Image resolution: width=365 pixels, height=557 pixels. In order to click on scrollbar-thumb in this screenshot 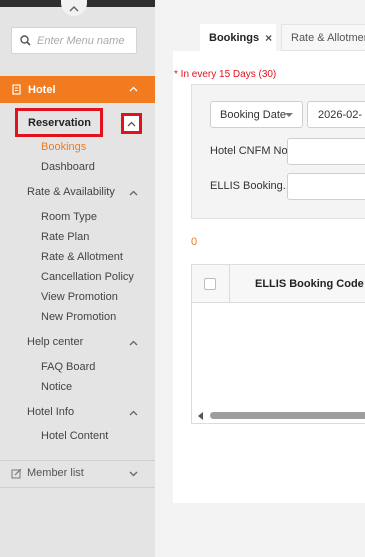, I will do `click(287, 415)`.